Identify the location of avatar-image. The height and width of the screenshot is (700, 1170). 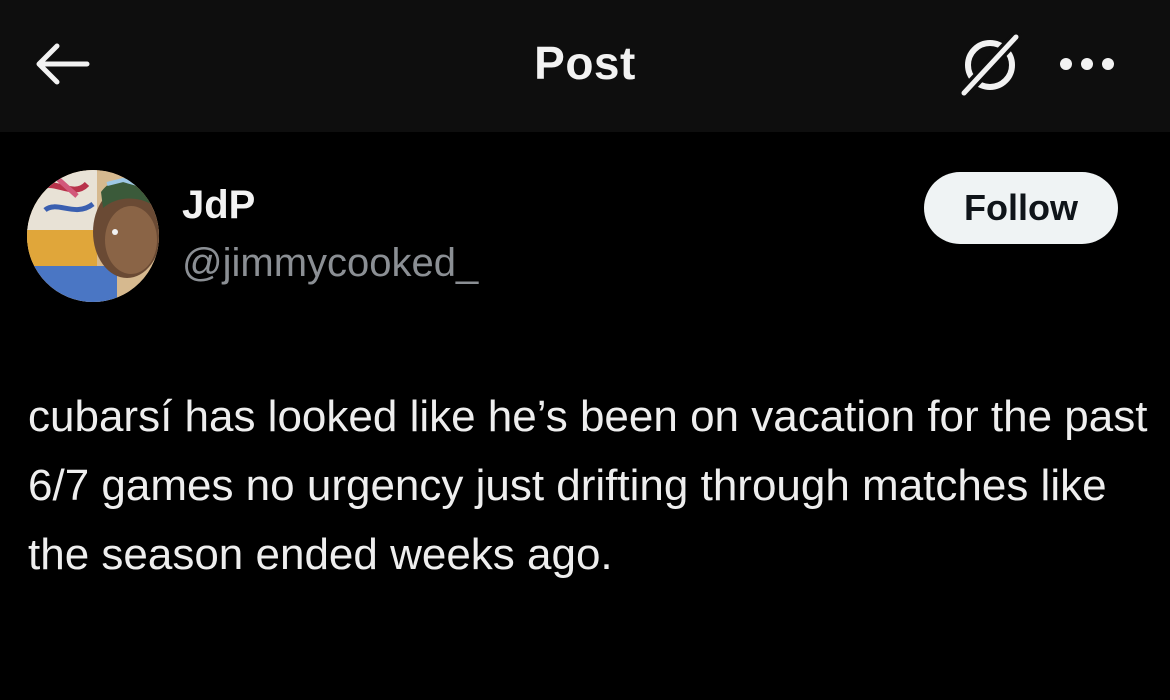
(93, 236).